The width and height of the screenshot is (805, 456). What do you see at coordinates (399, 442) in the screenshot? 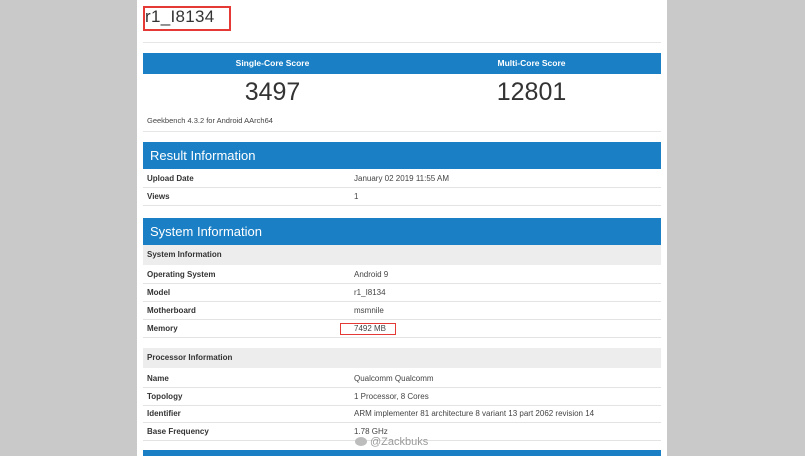
I see `watermark-text: @Zackbuks` at bounding box center [399, 442].